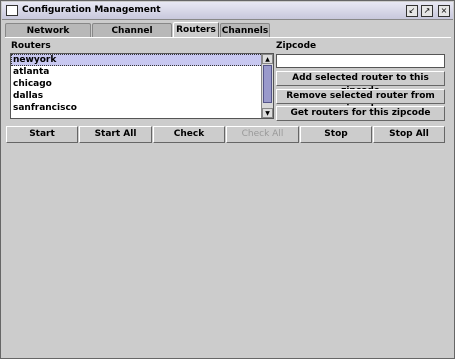  Describe the element at coordinates (267, 113) in the screenshot. I see `scroll-down-icon: ▼` at that location.